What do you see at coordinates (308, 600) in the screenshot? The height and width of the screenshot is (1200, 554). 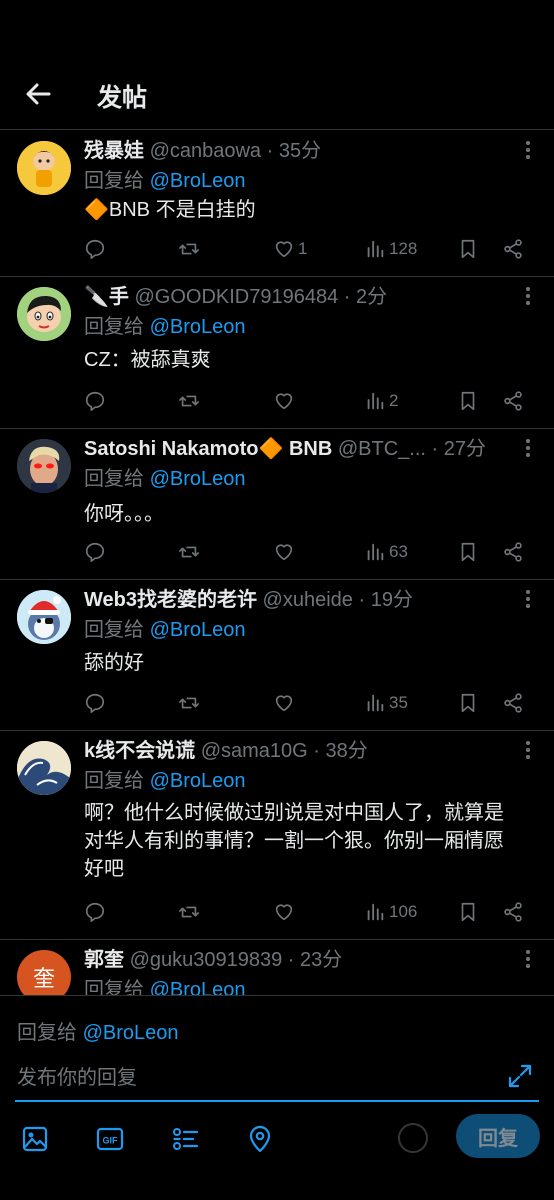 I see `author-handle: @xuheide` at bounding box center [308, 600].